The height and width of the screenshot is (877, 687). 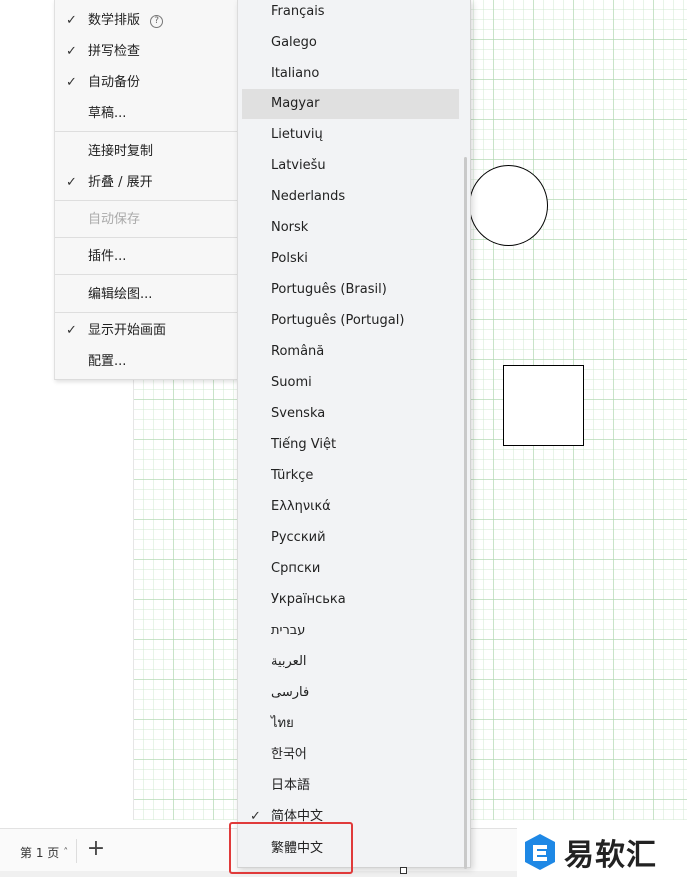 I want to click on lang-item-persian: فارسی, so click(x=350, y=693).